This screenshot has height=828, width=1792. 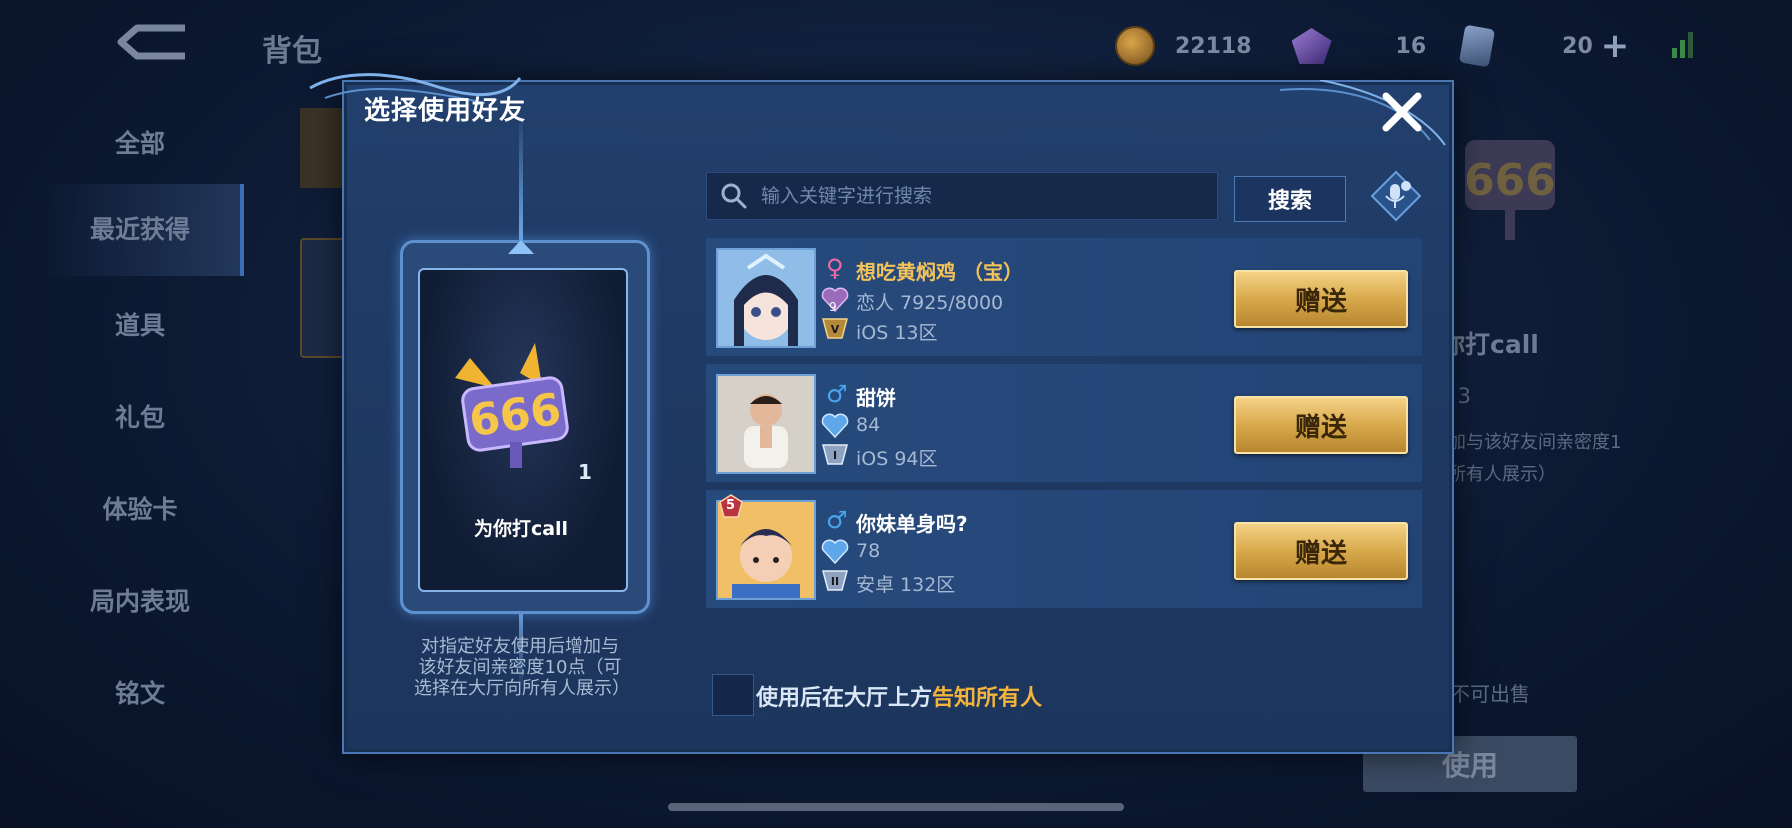 I want to click on server-info: iOS 94区, so click(x=897, y=459).